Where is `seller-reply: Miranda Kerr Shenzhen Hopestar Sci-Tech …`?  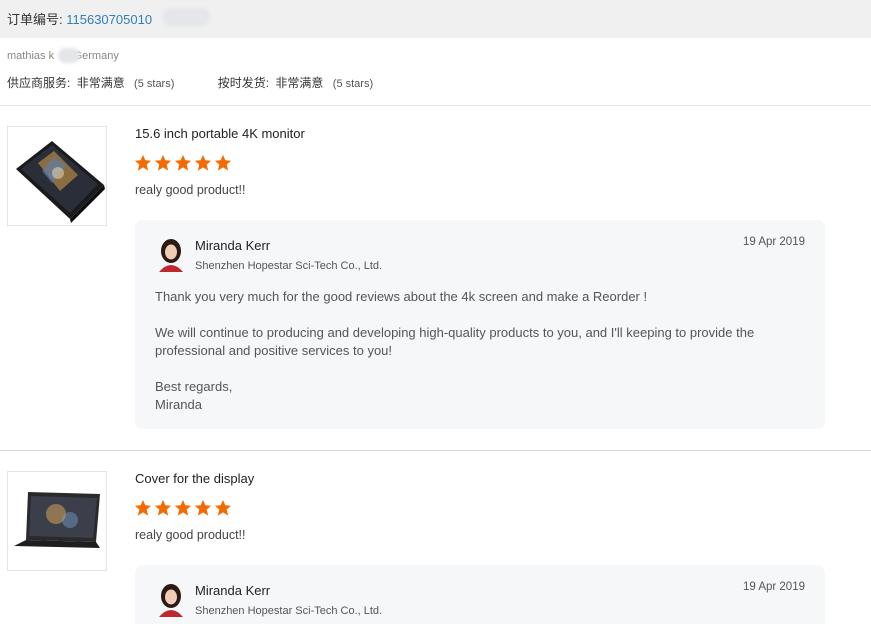
seller-reply: Miranda Kerr Shenzhen Hopestar Sci-Tech … is located at coordinates (480, 594).